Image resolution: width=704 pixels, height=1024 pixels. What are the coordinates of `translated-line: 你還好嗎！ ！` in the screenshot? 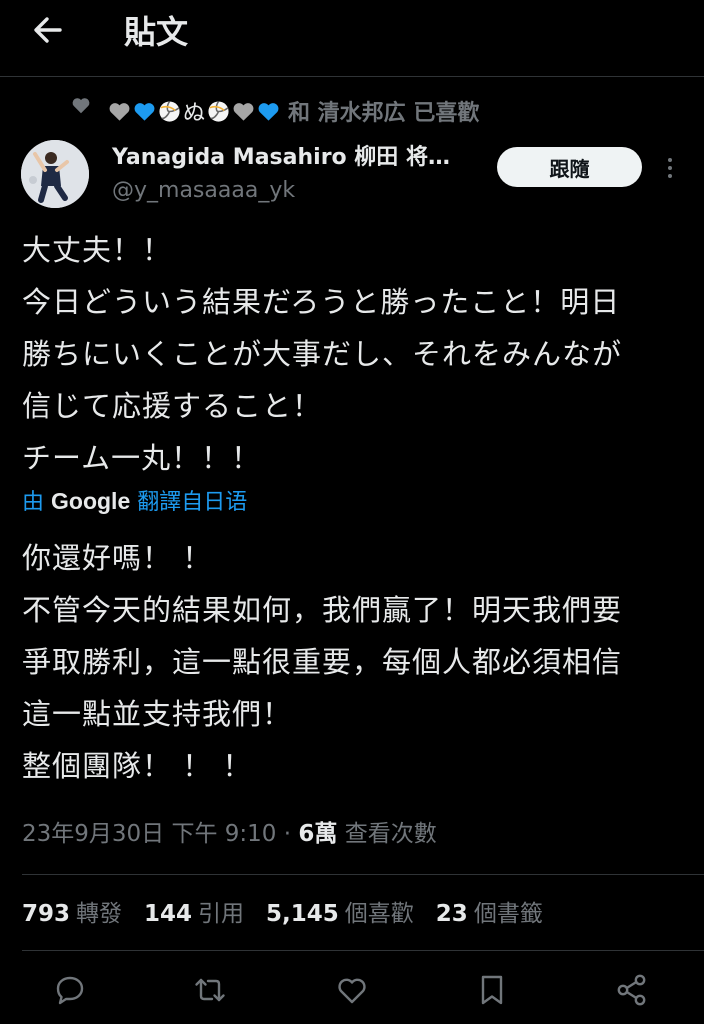 It's located at (117, 558).